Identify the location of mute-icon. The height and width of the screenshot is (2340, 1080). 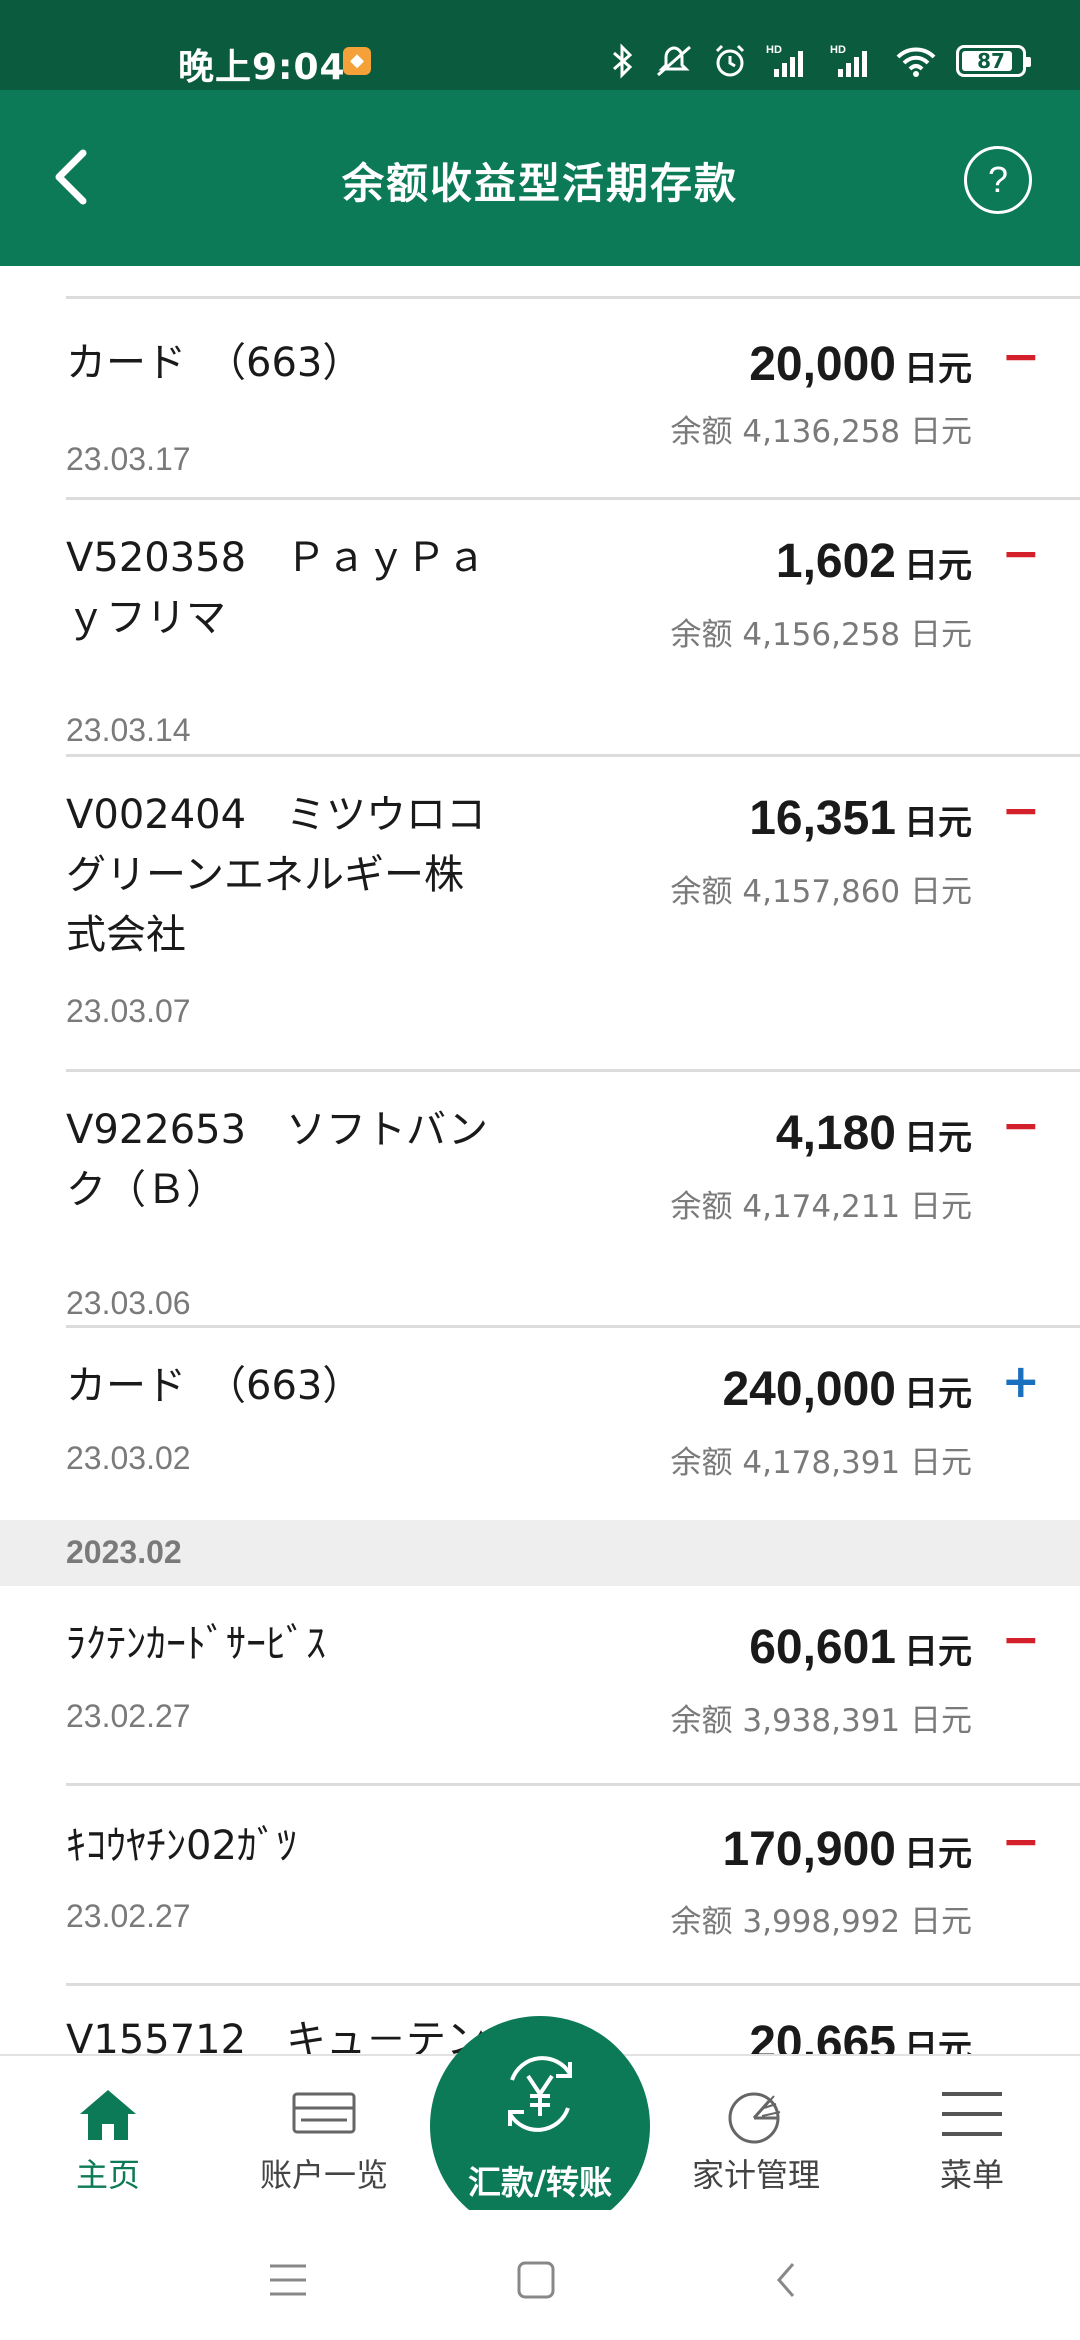
(674, 61).